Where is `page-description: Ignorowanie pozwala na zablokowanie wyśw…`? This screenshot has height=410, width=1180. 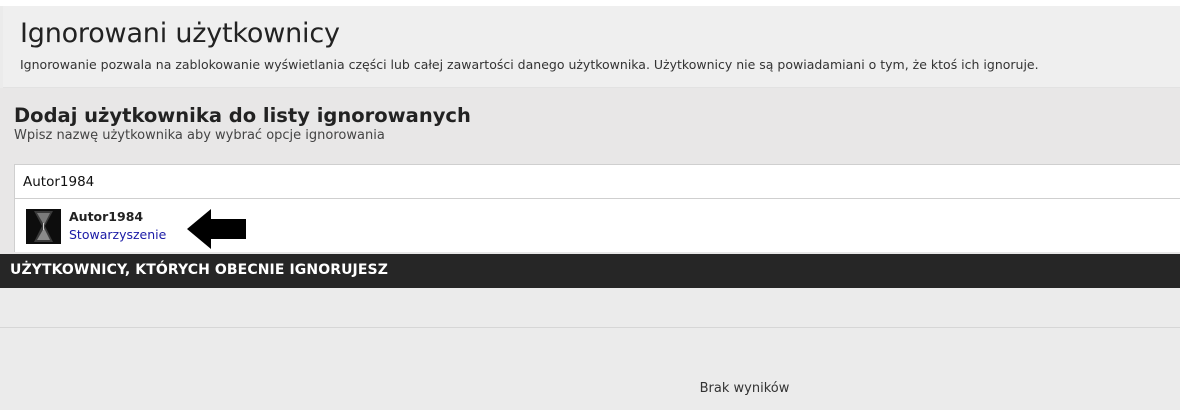 page-description: Ignorowanie pozwala na zablokowanie wyśw… is located at coordinates (529, 64).